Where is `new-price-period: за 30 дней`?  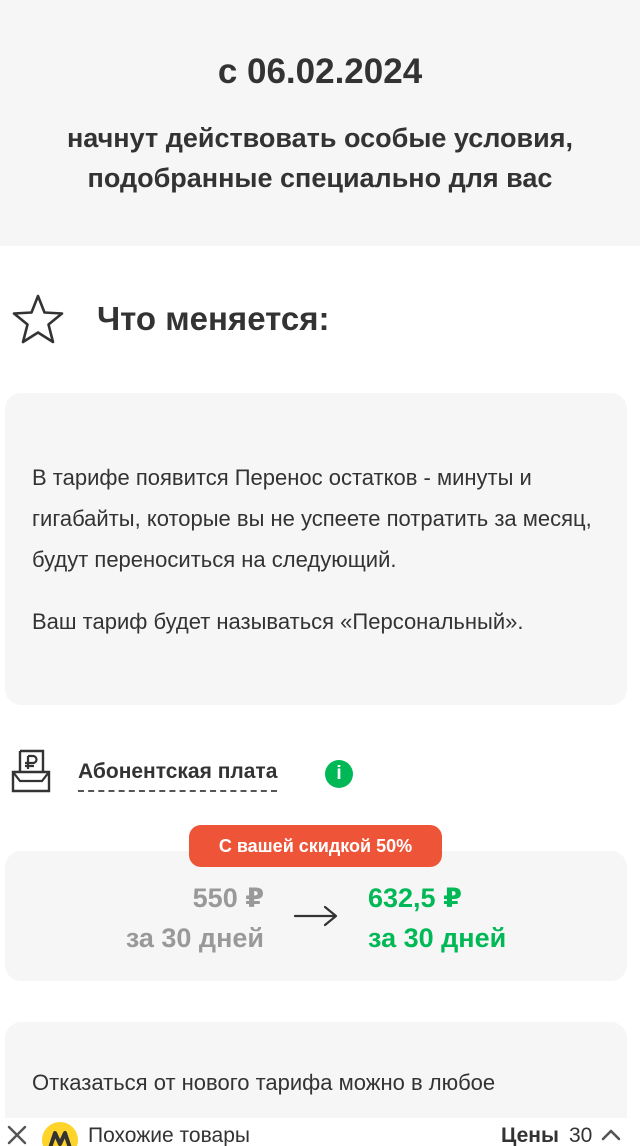
new-price-period: за 30 дней is located at coordinates (437, 938).